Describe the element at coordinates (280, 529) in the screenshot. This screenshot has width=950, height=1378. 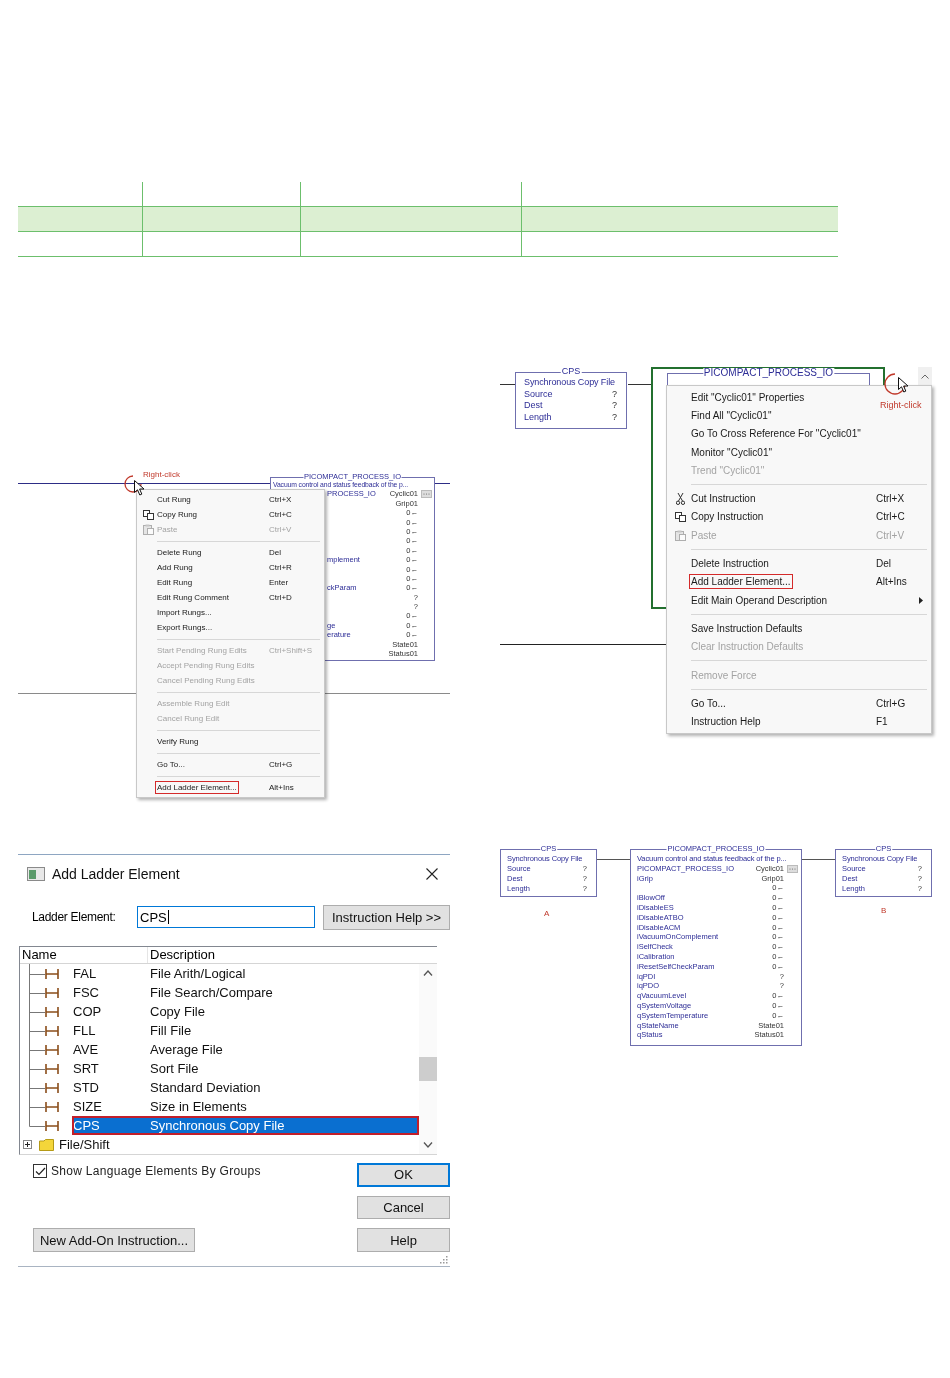
I see `shortcut-text: Ctrl+V` at that location.